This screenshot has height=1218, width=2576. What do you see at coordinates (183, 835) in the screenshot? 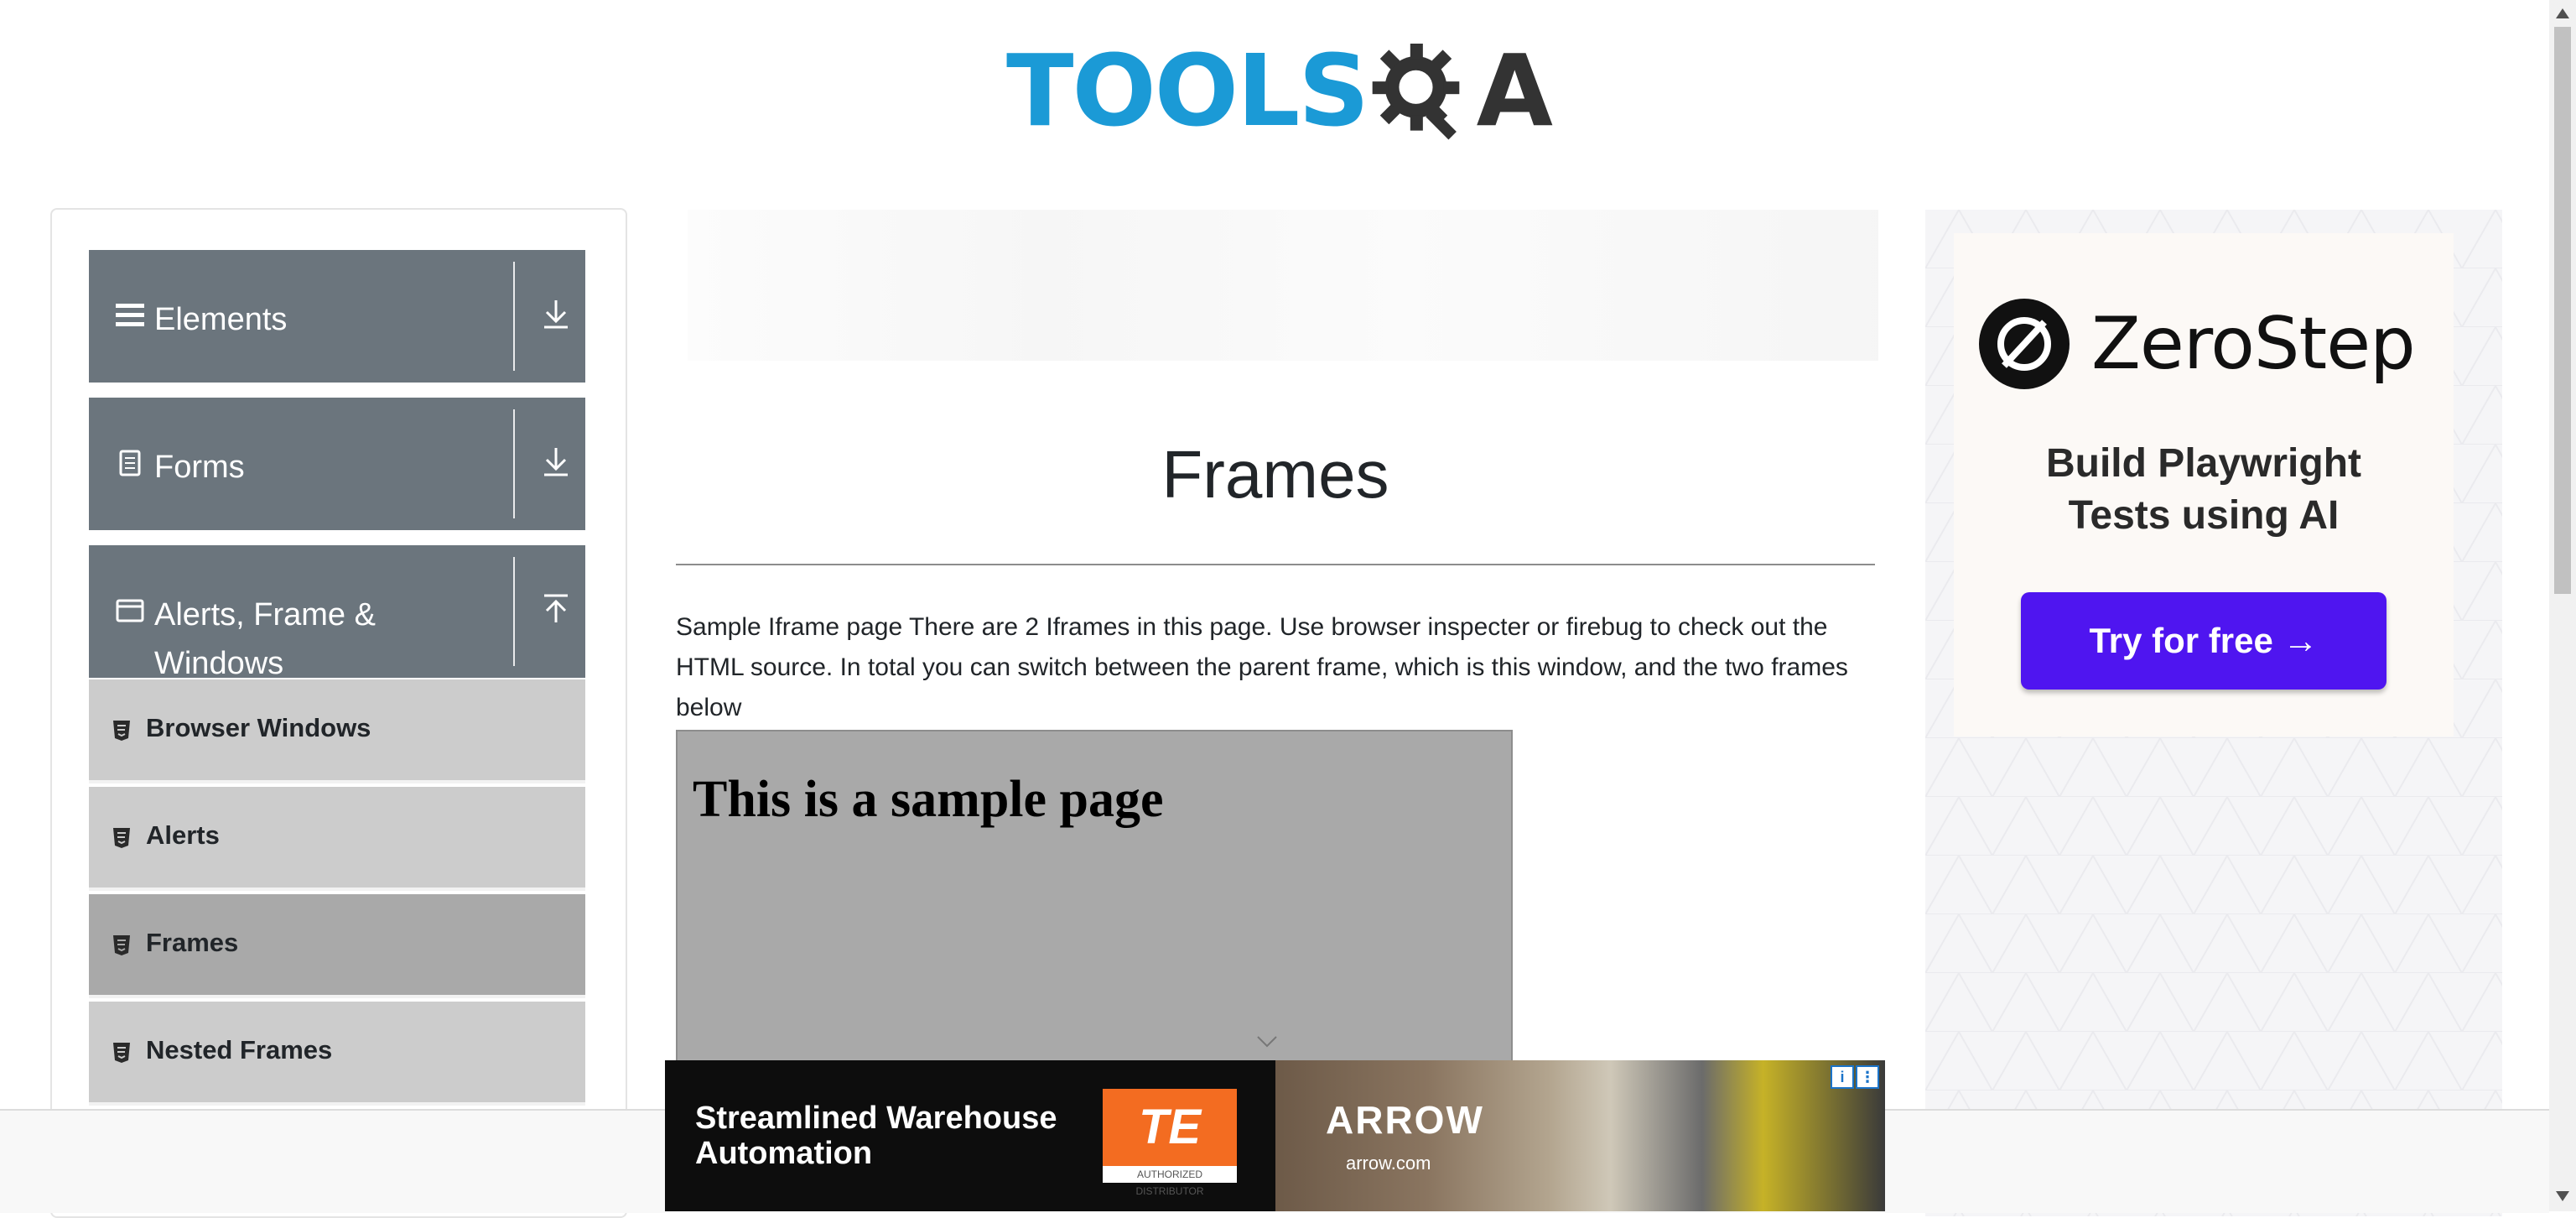
I see `sidebar-item-label: Alerts` at bounding box center [183, 835].